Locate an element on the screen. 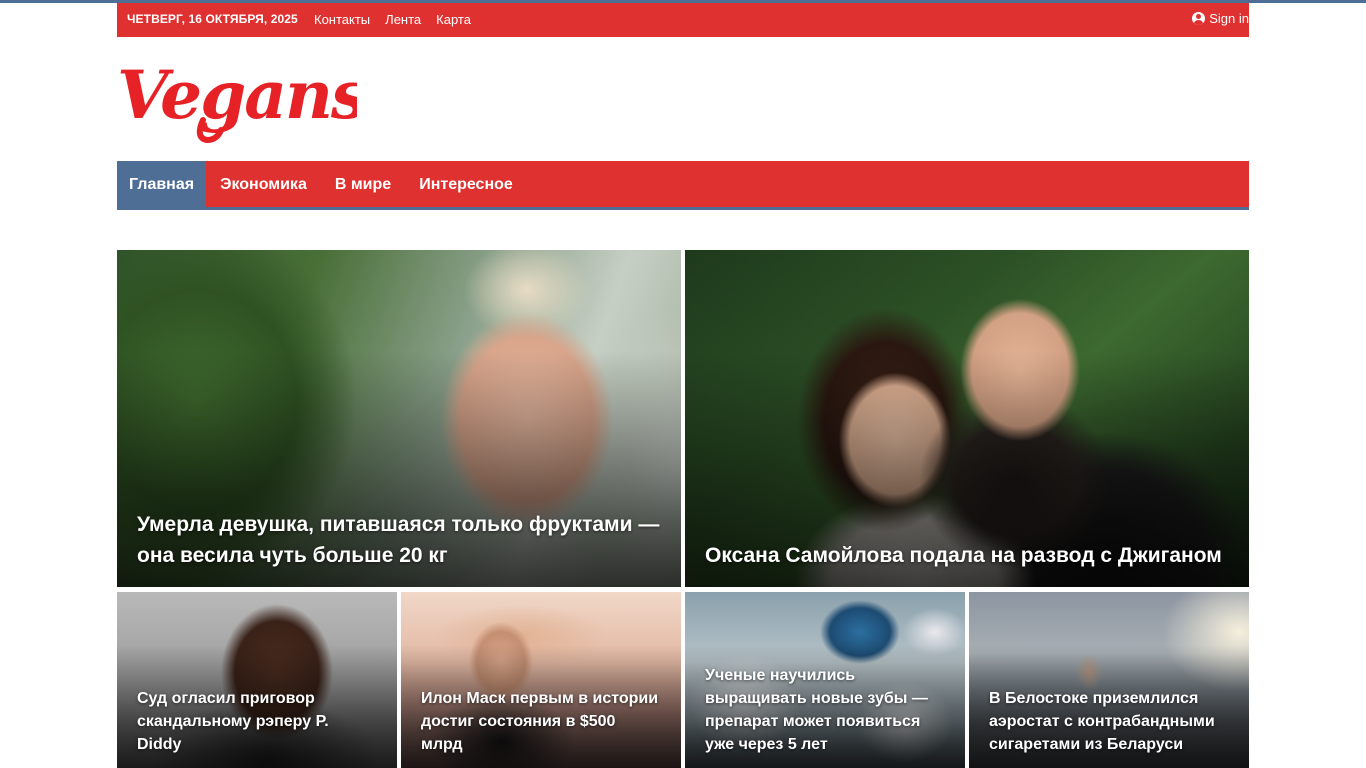  nav-item-world: В мире is located at coordinates (363, 184).